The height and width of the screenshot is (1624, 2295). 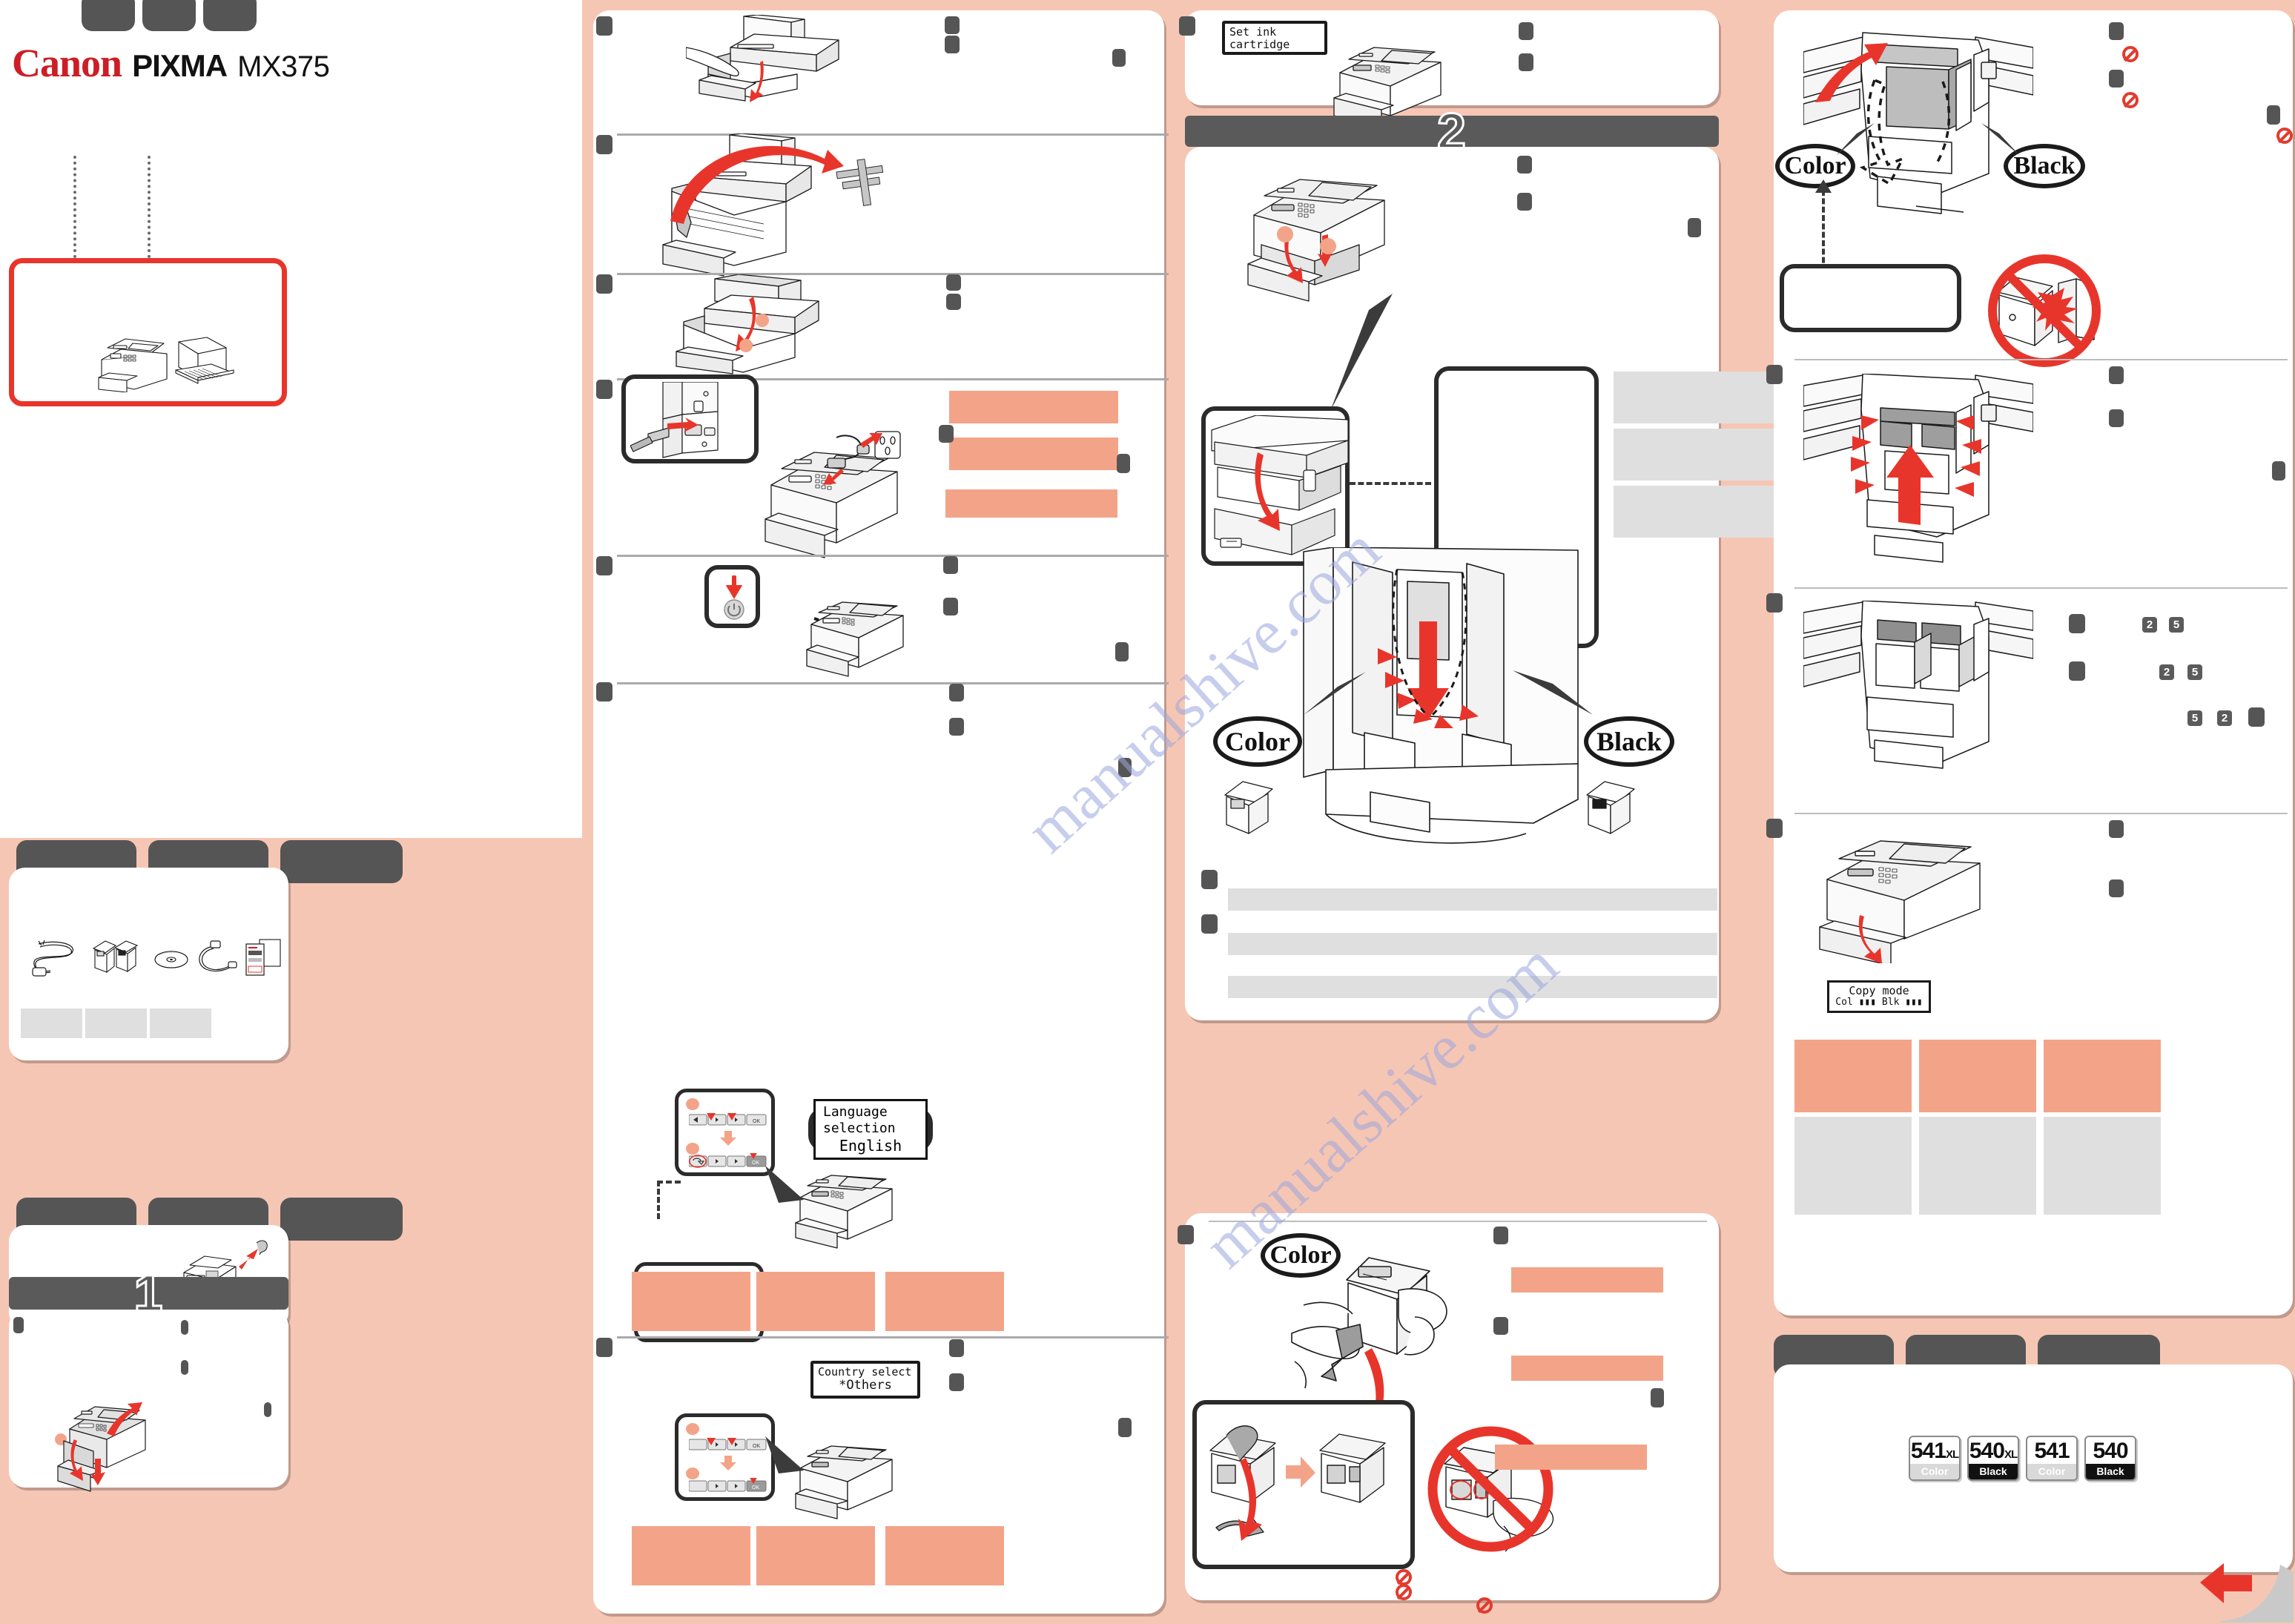 I want to click on c2-s3-text-b, so click(x=953, y=302).